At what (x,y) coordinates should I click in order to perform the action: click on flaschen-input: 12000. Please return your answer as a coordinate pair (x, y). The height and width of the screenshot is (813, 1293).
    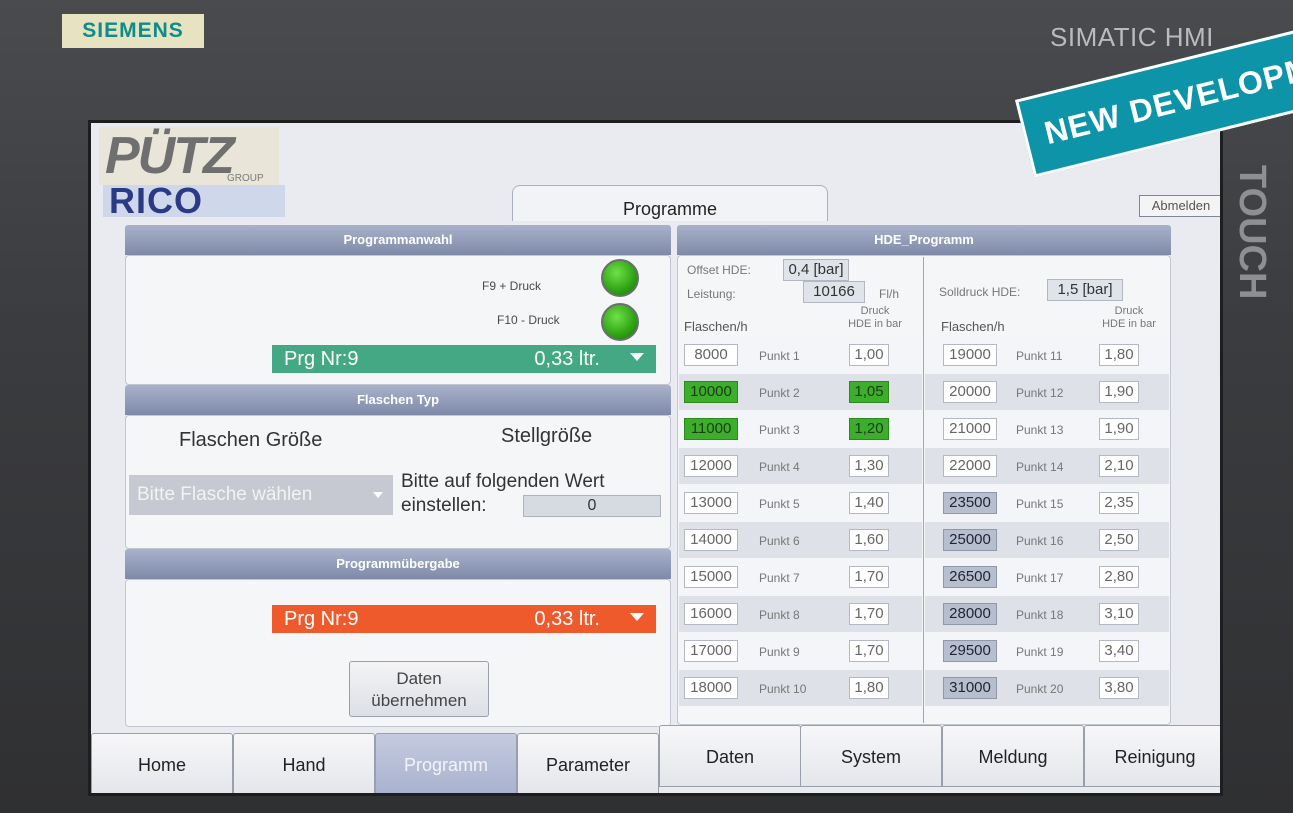
    Looking at the image, I should click on (711, 466).